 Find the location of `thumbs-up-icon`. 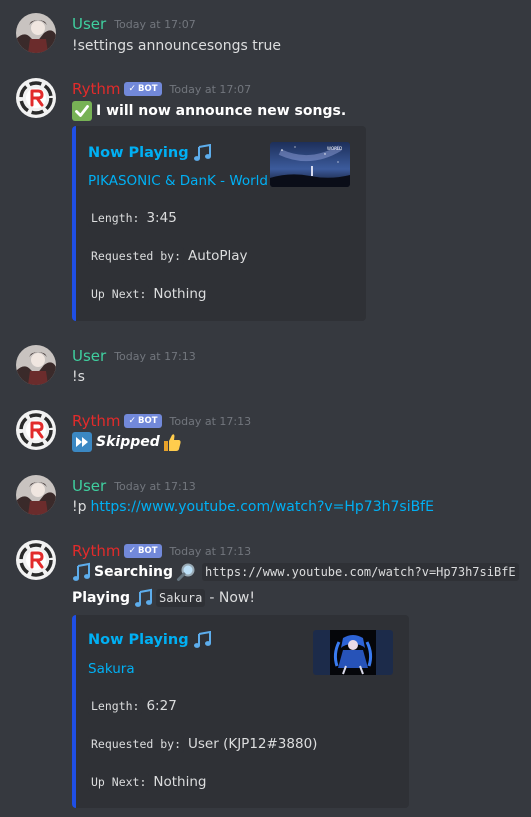

thumbs-up-icon is located at coordinates (172, 442).